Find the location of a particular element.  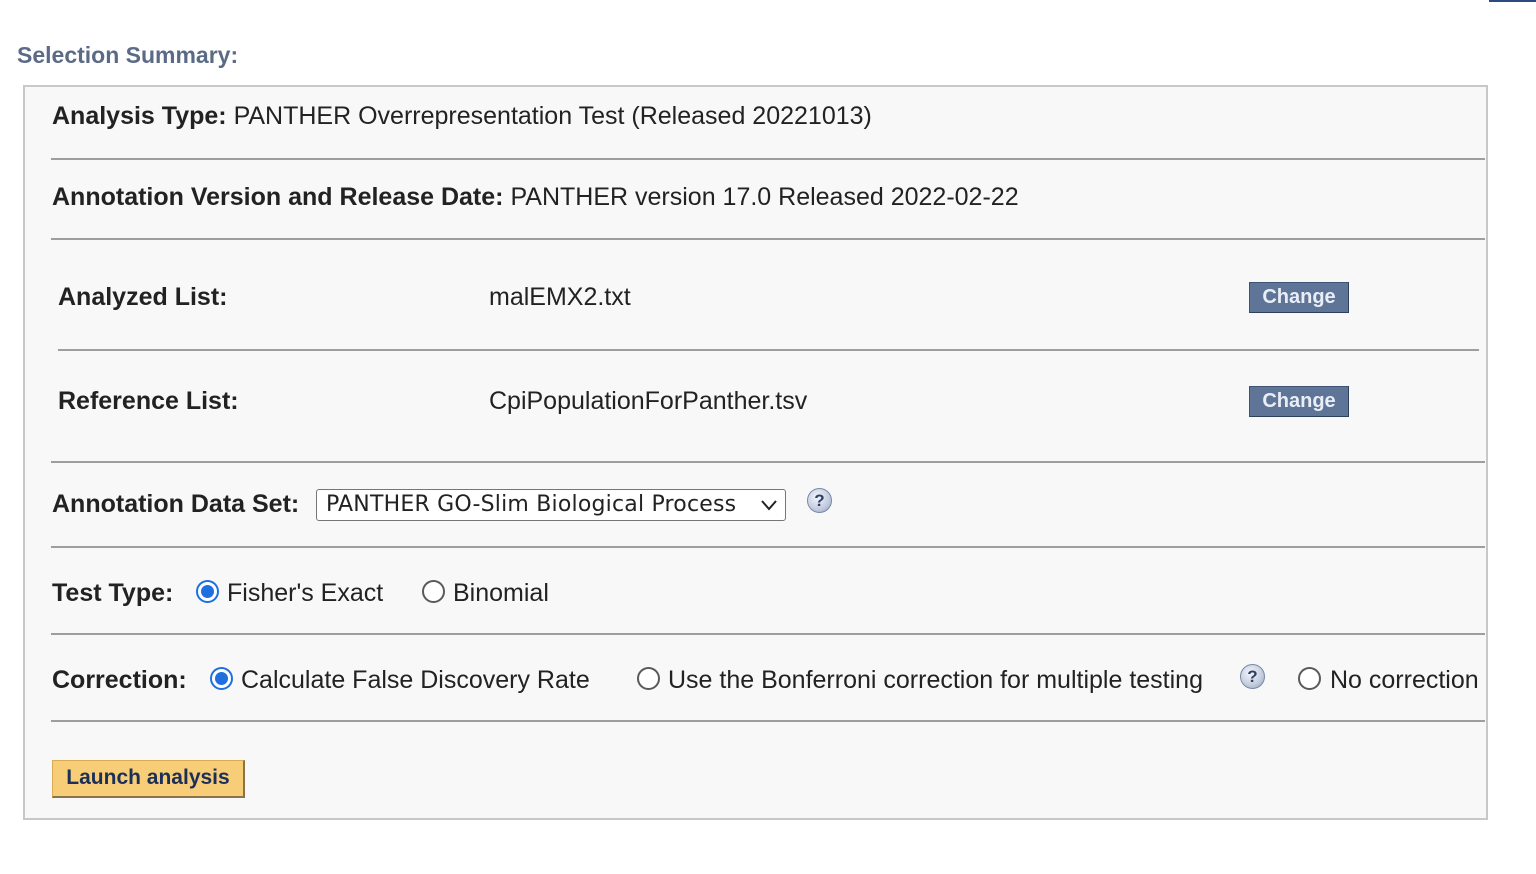

launch-analysis-button: Launch analysis is located at coordinates (148, 779).